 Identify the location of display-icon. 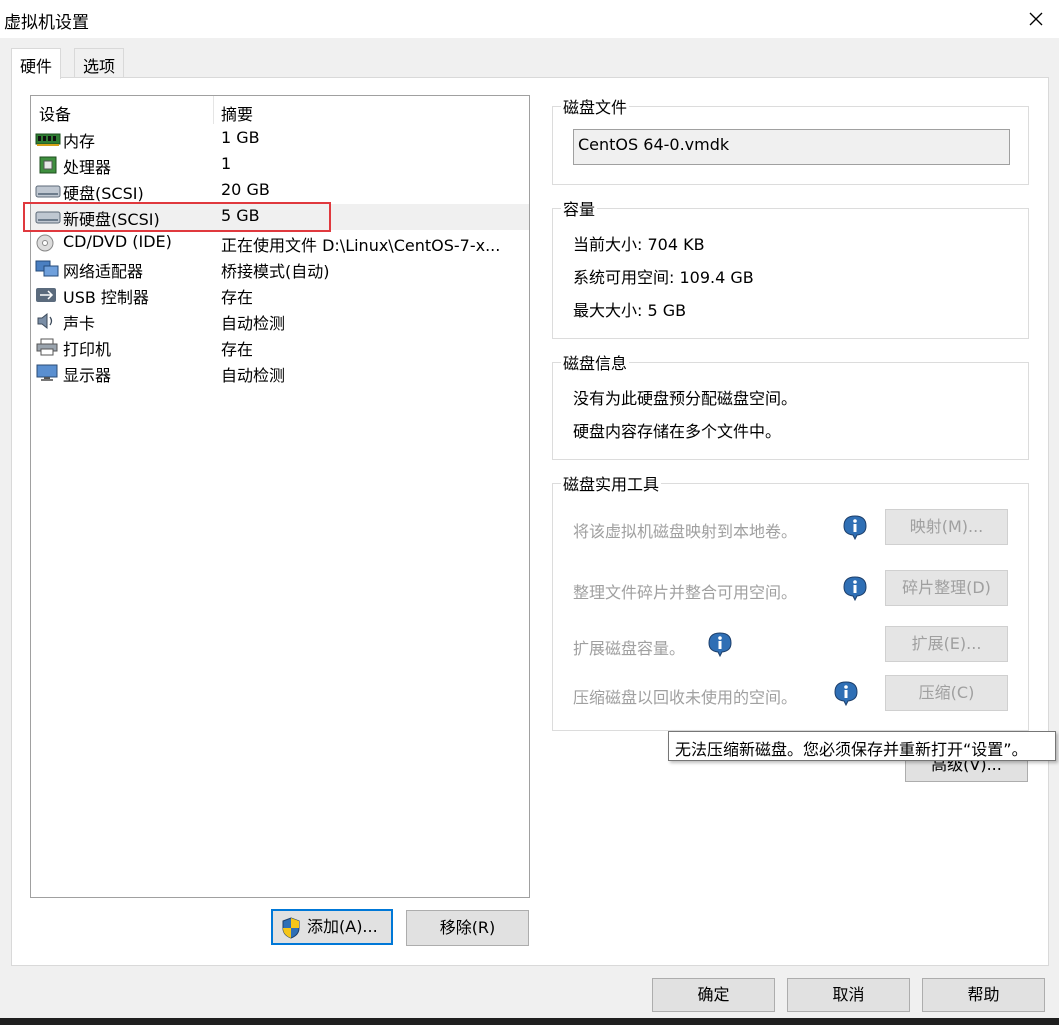
(47, 372).